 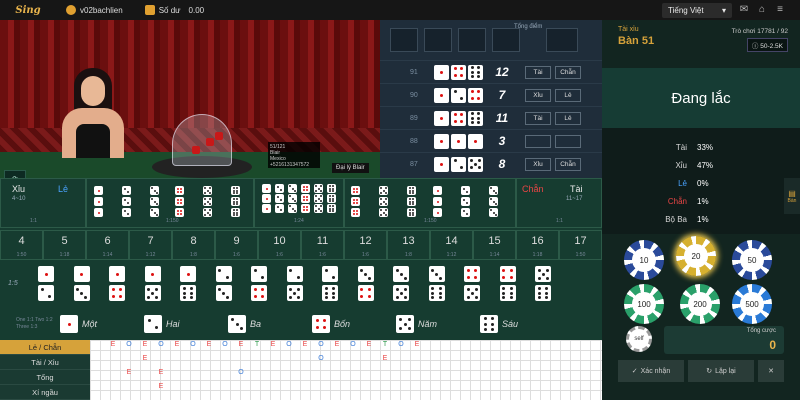 What do you see at coordinates (45, 347) in the screenshot?
I see `roadmap-tab: Lẻ / Chẵn` at bounding box center [45, 347].